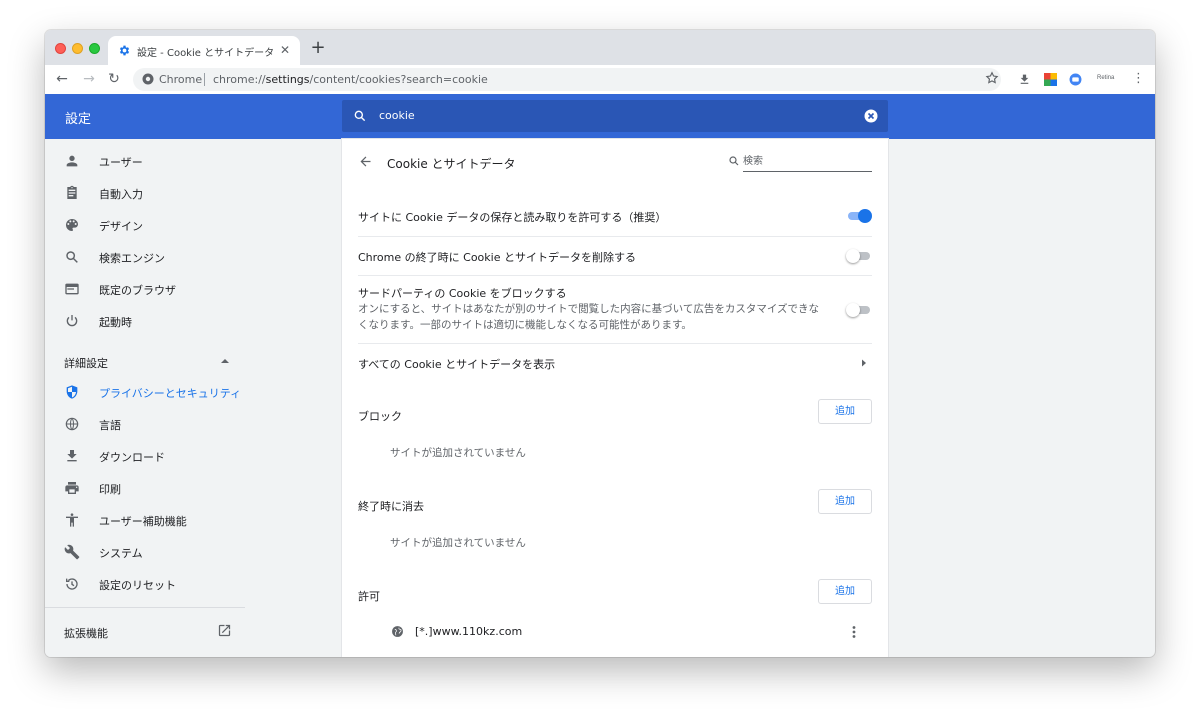  What do you see at coordinates (1138, 78) in the screenshot?
I see `menu-icon: ⋮` at bounding box center [1138, 78].